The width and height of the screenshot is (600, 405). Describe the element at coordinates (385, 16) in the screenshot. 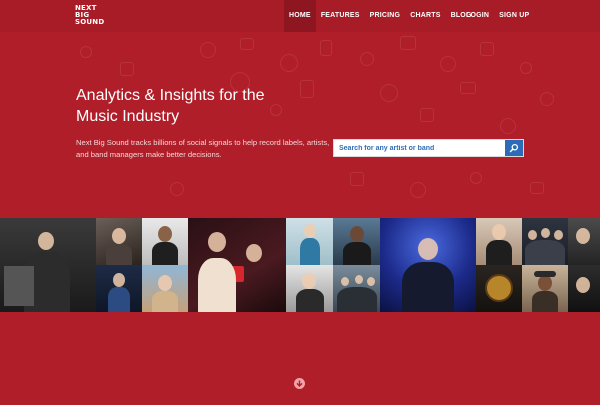

I see `nav-pricing: PRICING` at that location.